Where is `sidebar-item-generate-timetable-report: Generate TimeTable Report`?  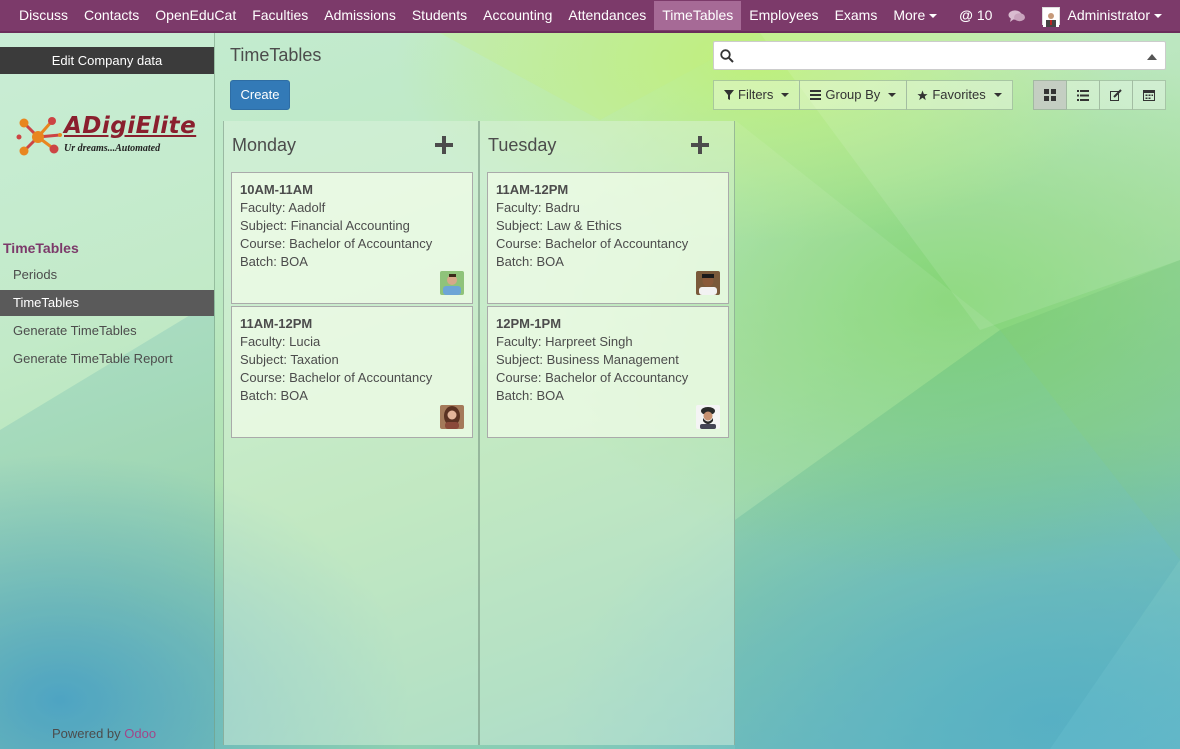
sidebar-item-generate-timetable-report: Generate TimeTable Report is located at coordinates (107, 359).